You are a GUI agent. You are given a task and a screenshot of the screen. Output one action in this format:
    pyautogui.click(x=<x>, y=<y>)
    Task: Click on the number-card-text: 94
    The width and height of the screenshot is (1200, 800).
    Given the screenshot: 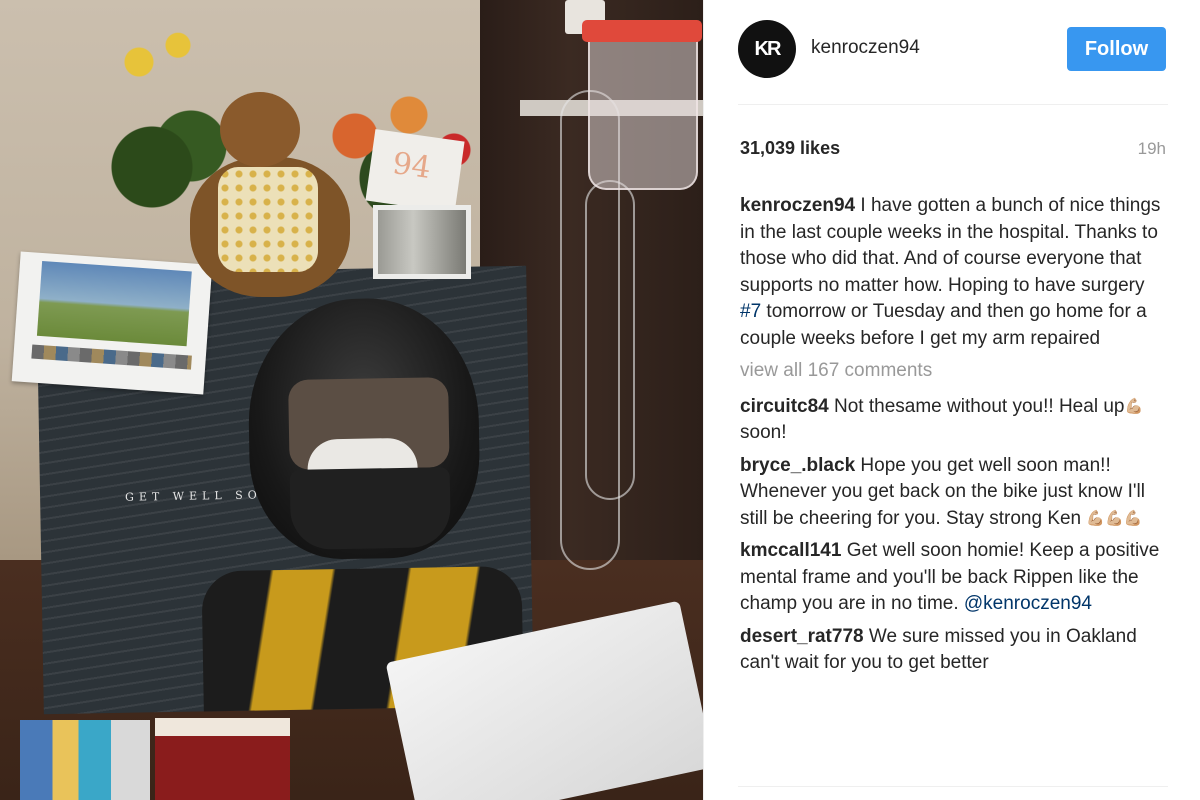 What is the action you would take?
    pyautogui.click(x=412, y=166)
    